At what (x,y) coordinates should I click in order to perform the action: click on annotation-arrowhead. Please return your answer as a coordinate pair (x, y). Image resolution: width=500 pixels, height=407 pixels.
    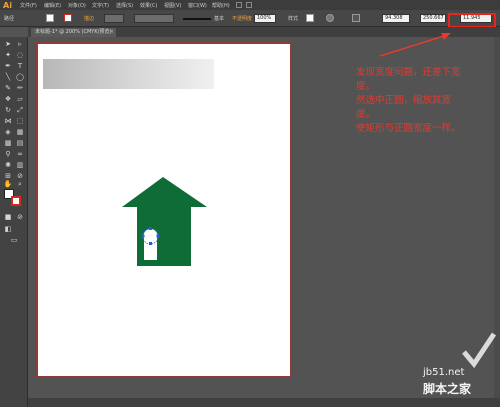
    Looking at the image, I should click on (446, 36).